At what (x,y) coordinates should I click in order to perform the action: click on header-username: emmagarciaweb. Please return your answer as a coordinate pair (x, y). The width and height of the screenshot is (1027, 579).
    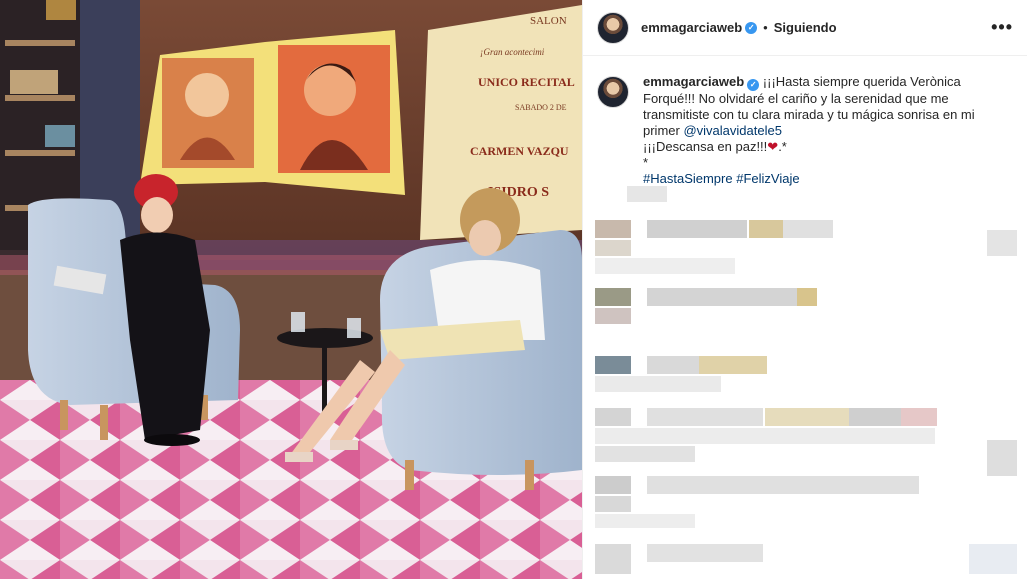
    Looking at the image, I should click on (691, 27).